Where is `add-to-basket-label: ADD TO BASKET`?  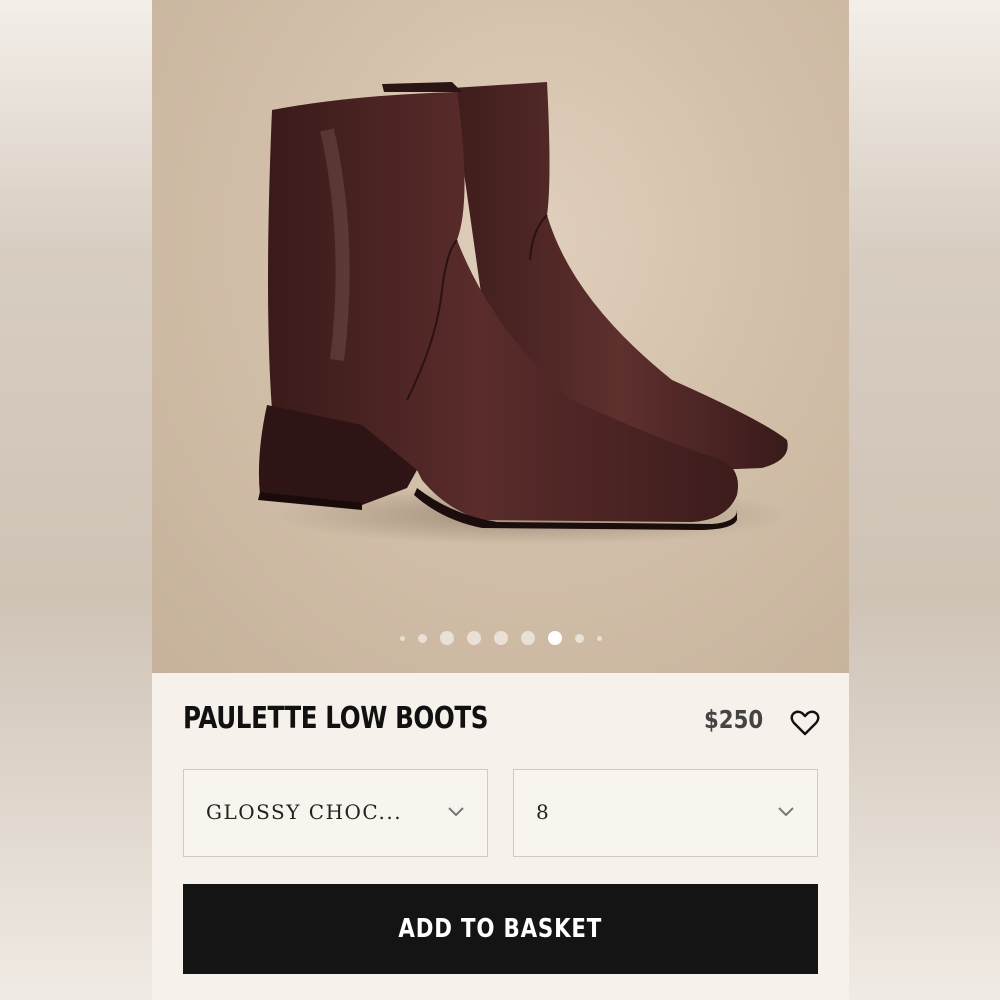 add-to-basket-label: ADD TO BASKET is located at coordinates (500, 929).